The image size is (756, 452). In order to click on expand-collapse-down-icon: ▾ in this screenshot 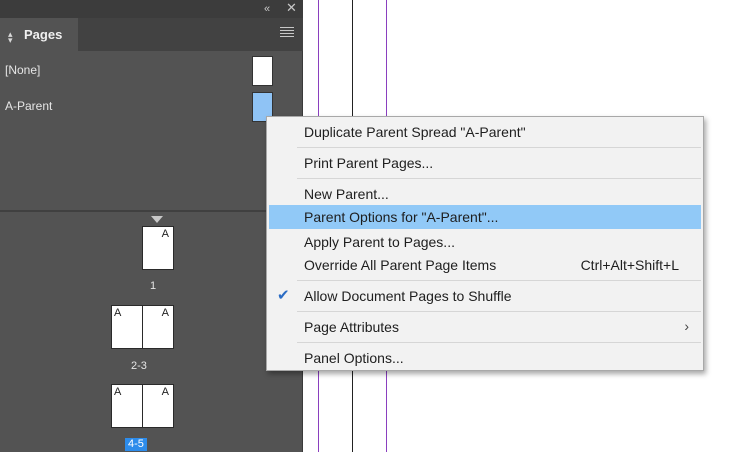, I will do `click(10, 40)`.